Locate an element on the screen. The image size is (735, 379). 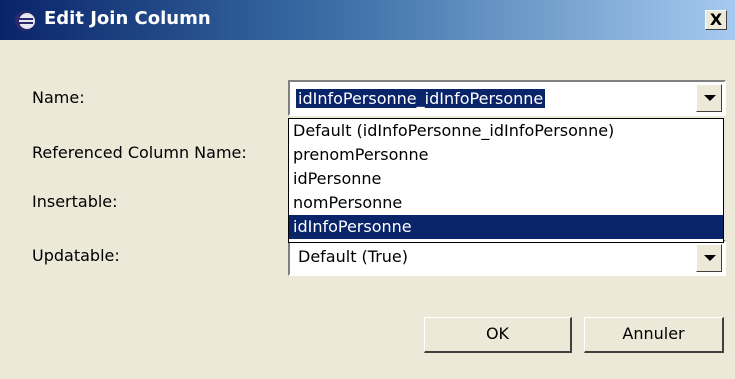
dropdown-item: prenomPersonne is located at coordinates (506, 155).